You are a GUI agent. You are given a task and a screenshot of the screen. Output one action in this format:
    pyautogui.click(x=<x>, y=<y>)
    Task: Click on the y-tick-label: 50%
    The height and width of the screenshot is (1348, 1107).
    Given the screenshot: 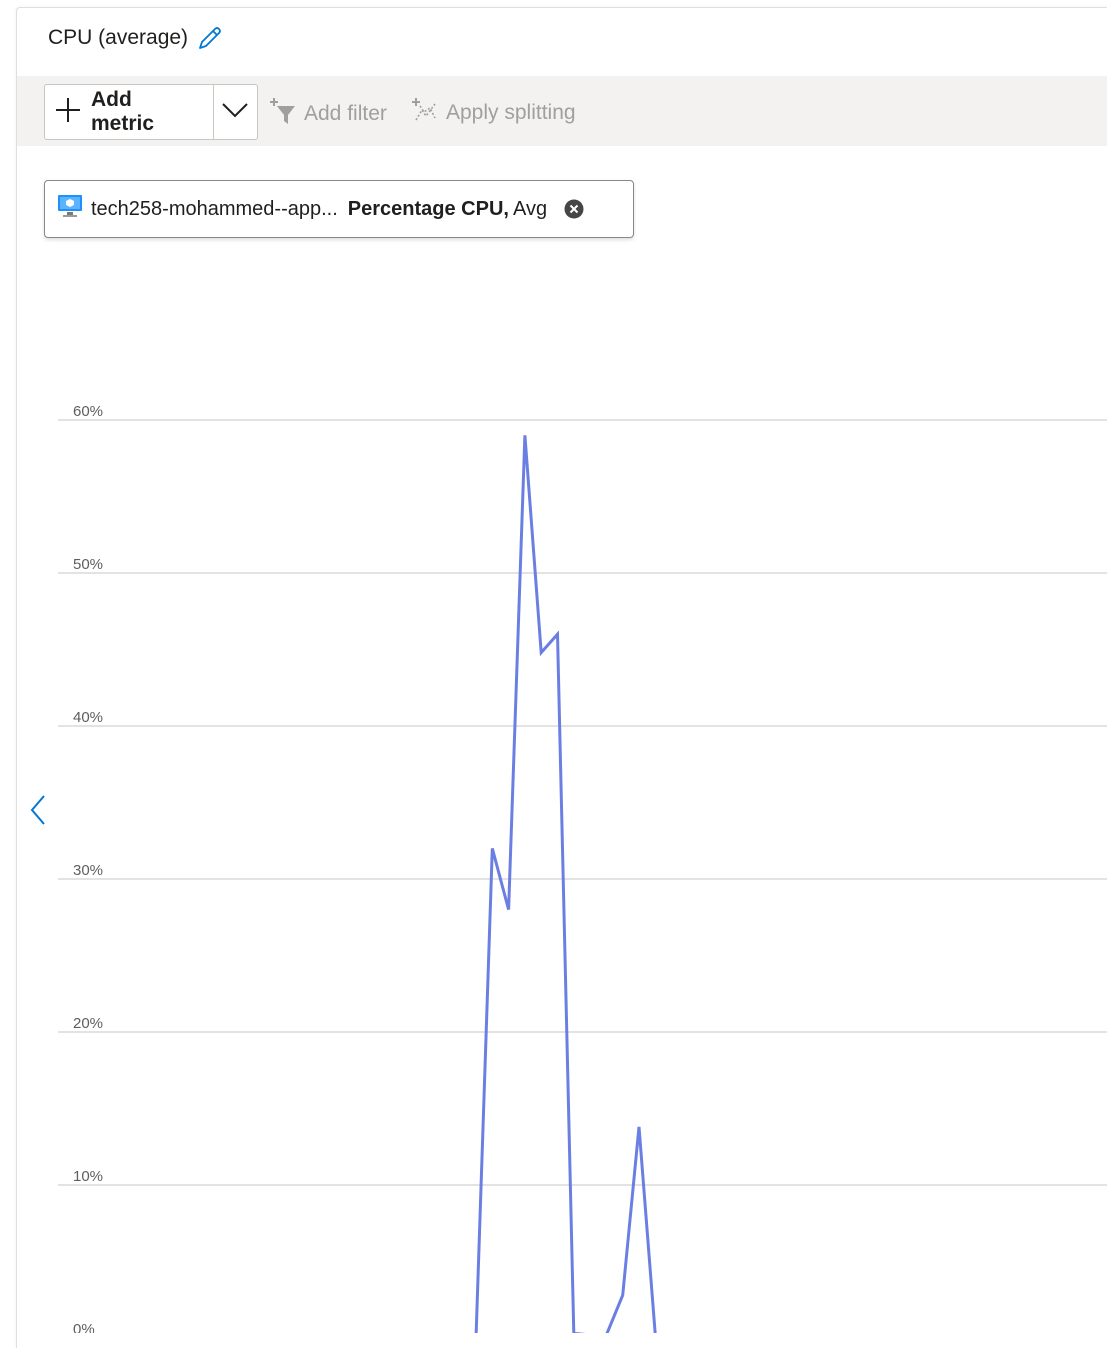 What is the action you would take?
    pyautogui.click(x=88, y=564)
    